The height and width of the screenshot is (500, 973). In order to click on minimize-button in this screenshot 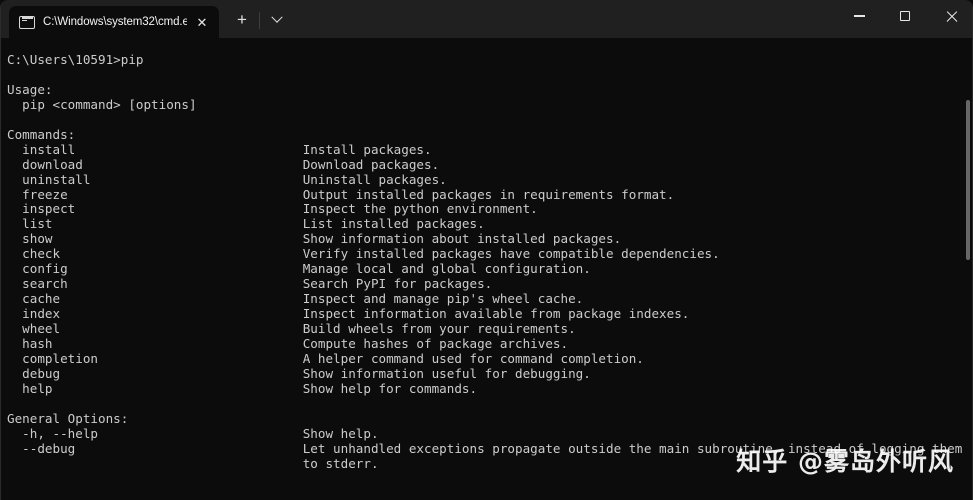, I will do `click(859, 16)`.